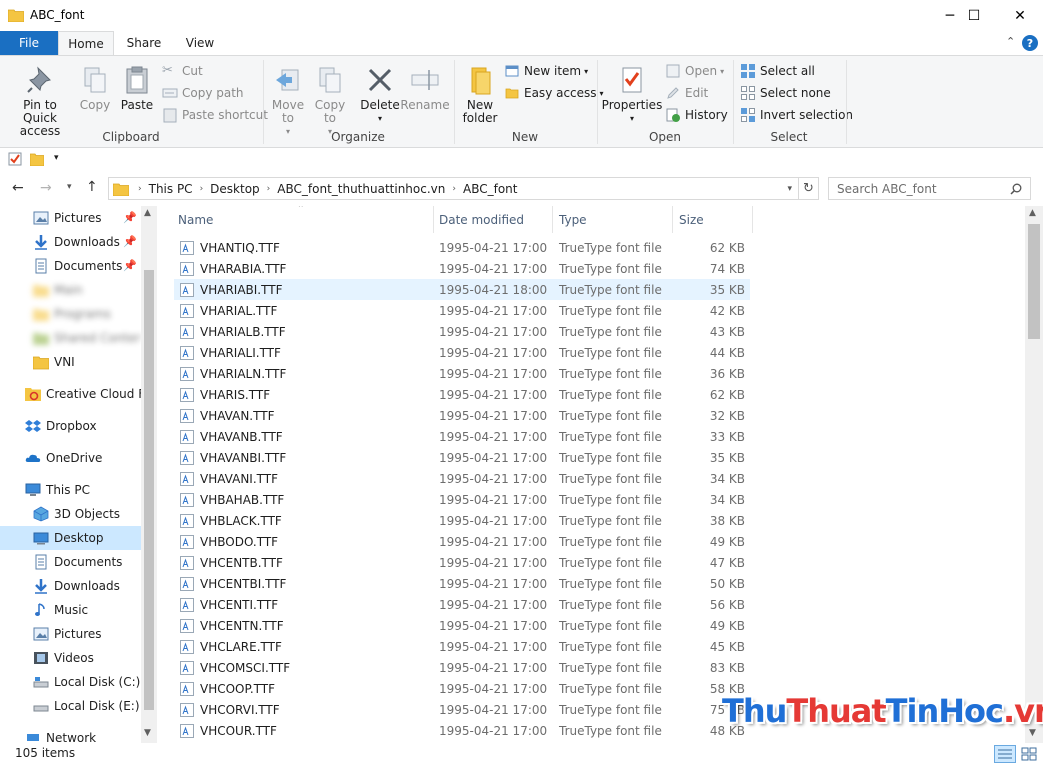 Image resolution: width=1043 pixels, height=765 pixels. Describe the element at coordinates (86, 43) in the screenshot. I see `tab-home: Home` at that location.